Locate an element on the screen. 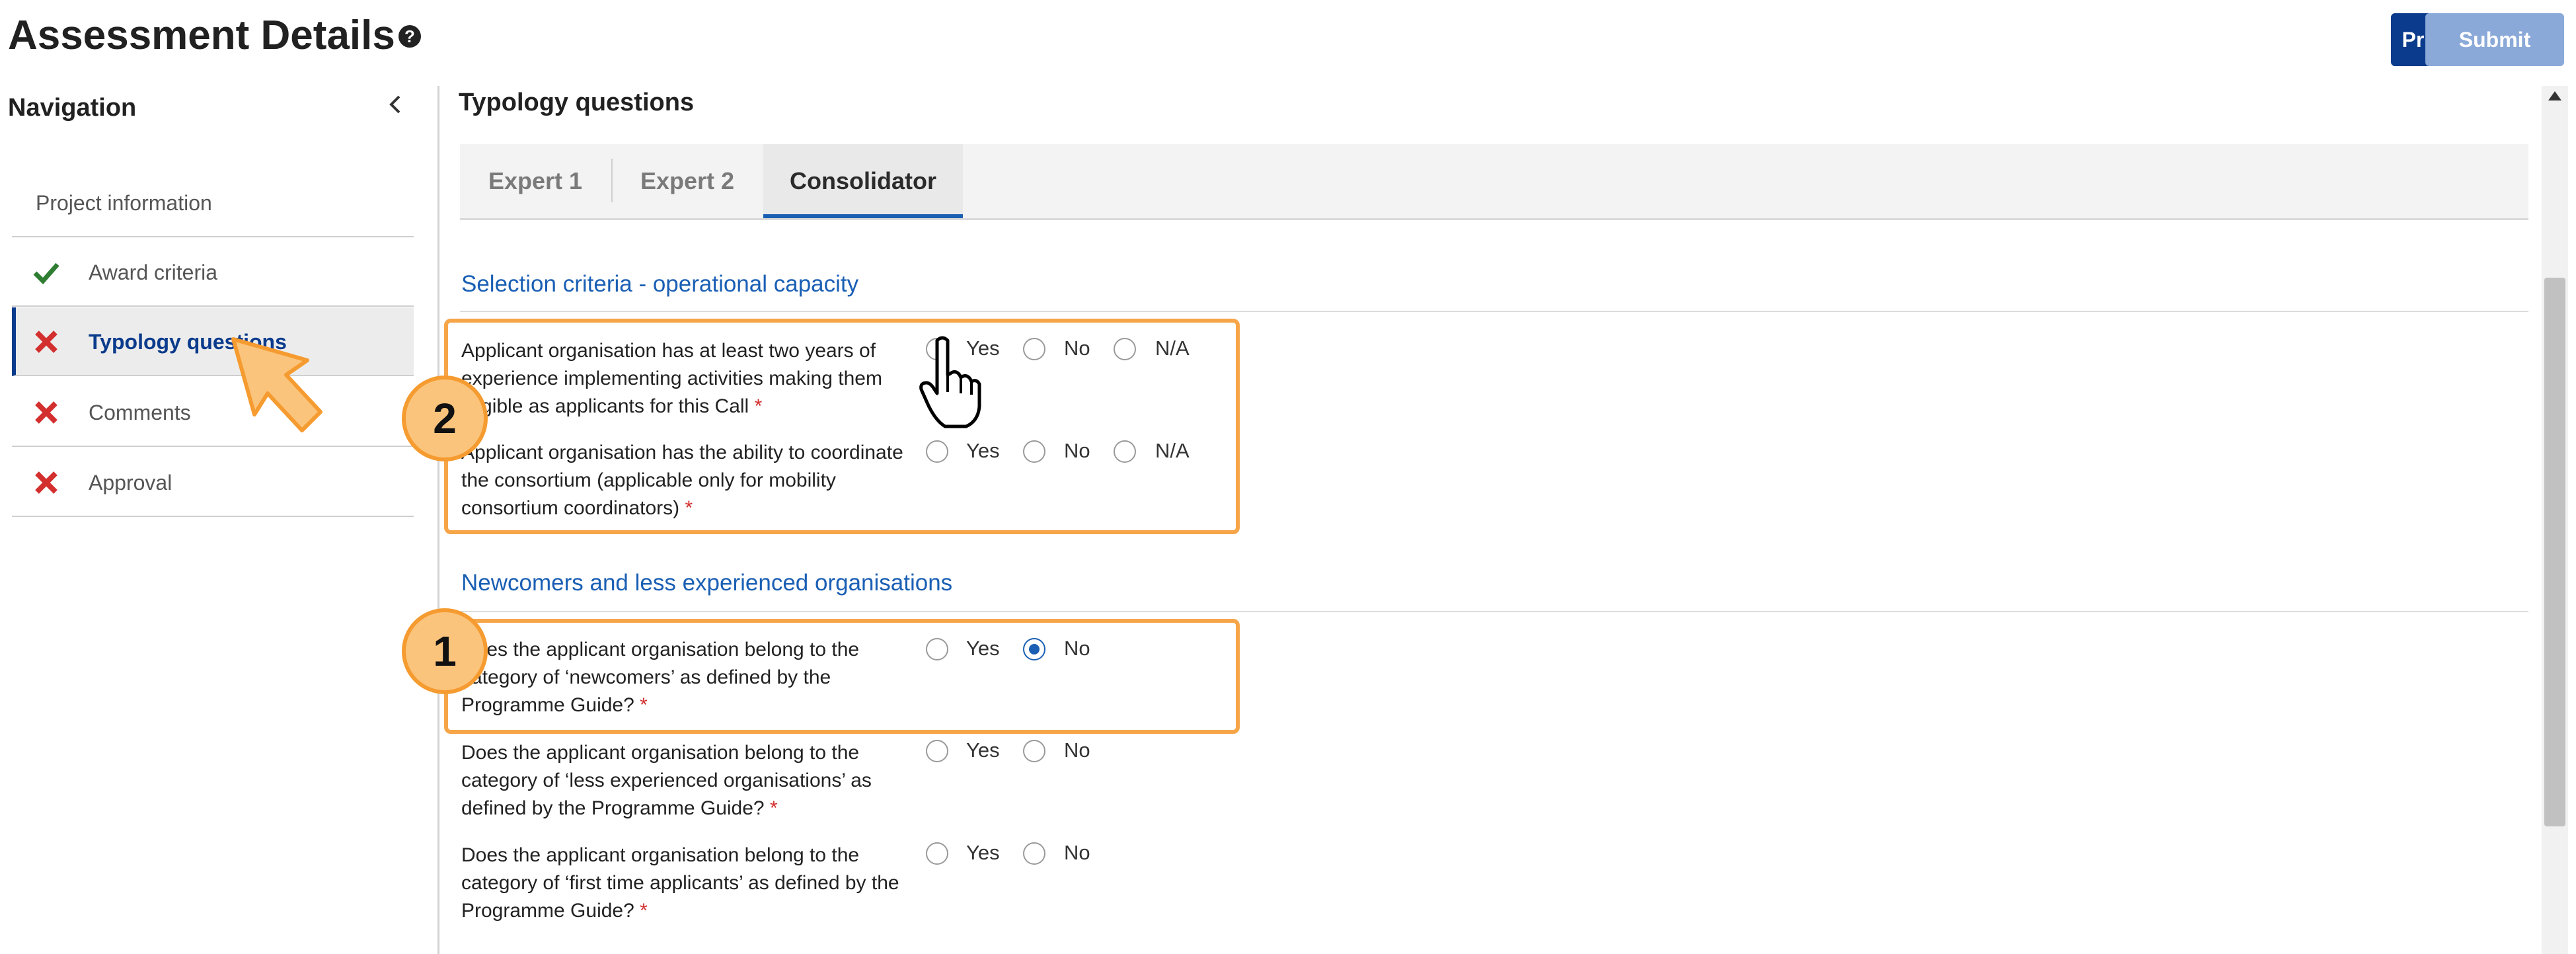 This screenshot has width=2576, height=954. pointer-arrow-icon is located at coordinates (276, 385).